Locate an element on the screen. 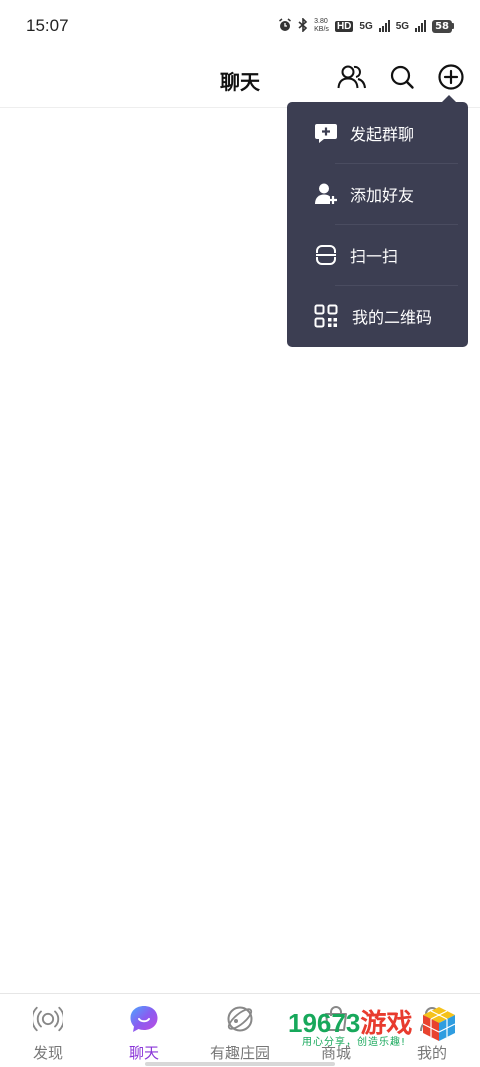  sim1-signal-icon is located at coordinates (384, 26).